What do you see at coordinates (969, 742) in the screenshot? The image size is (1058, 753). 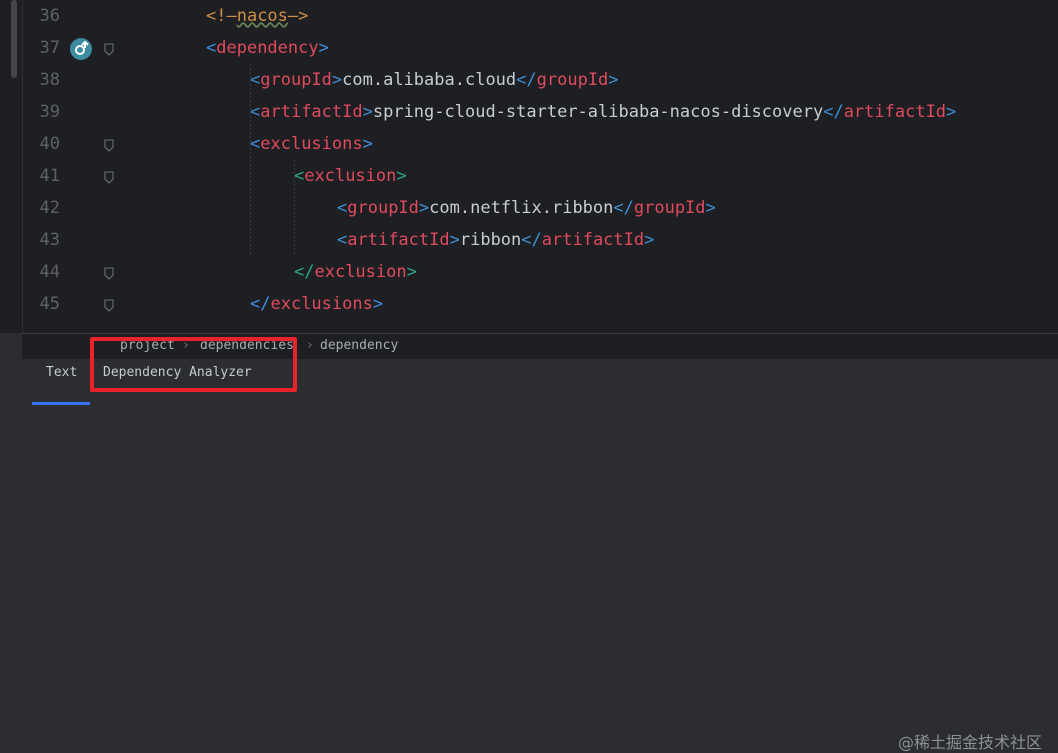 I see `watermark: @稀土掘金技术社区` at bounding box center [969, 742].